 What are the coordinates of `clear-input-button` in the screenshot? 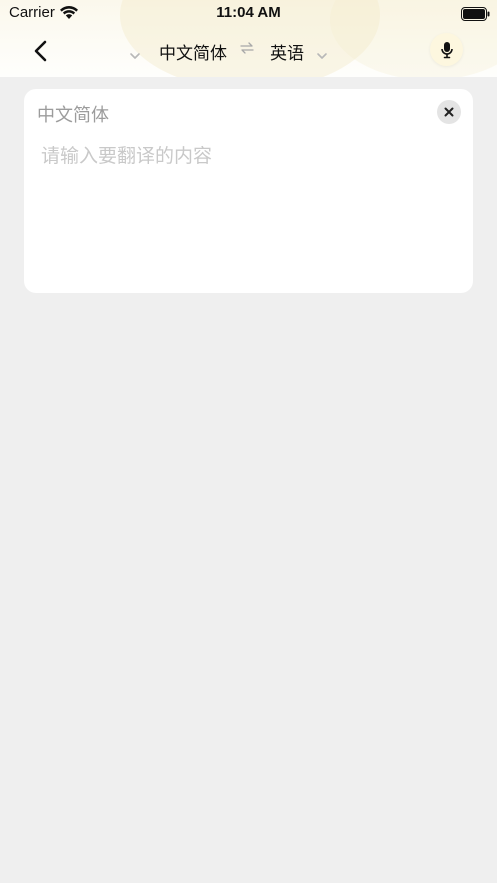 It's located at (449, 112).